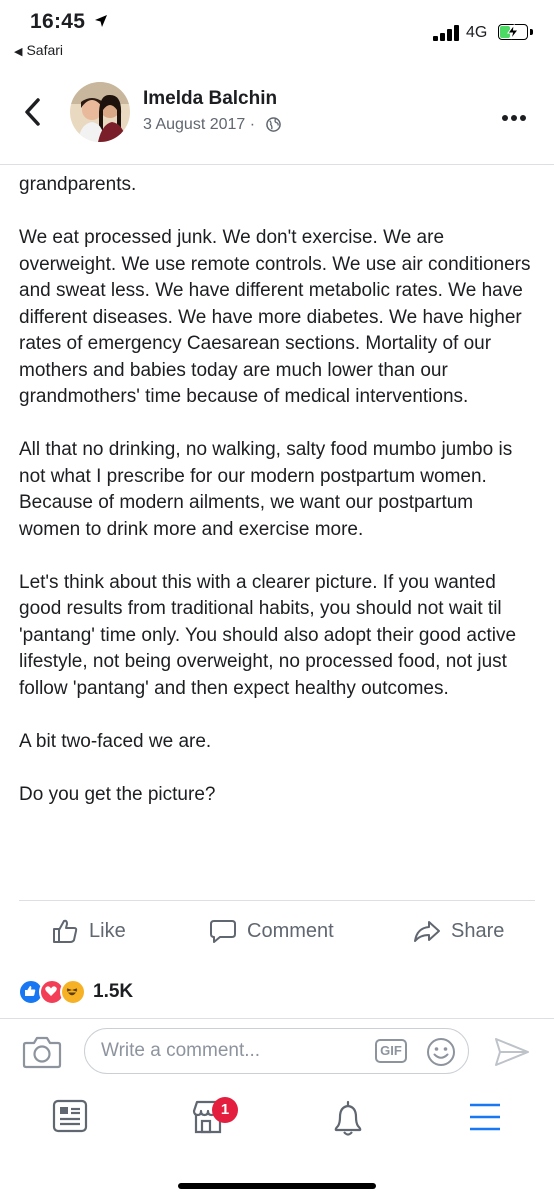 The height and width of the screenshot is (1200, 554). I want to click on share-arrow-icon, so click(427, 931).